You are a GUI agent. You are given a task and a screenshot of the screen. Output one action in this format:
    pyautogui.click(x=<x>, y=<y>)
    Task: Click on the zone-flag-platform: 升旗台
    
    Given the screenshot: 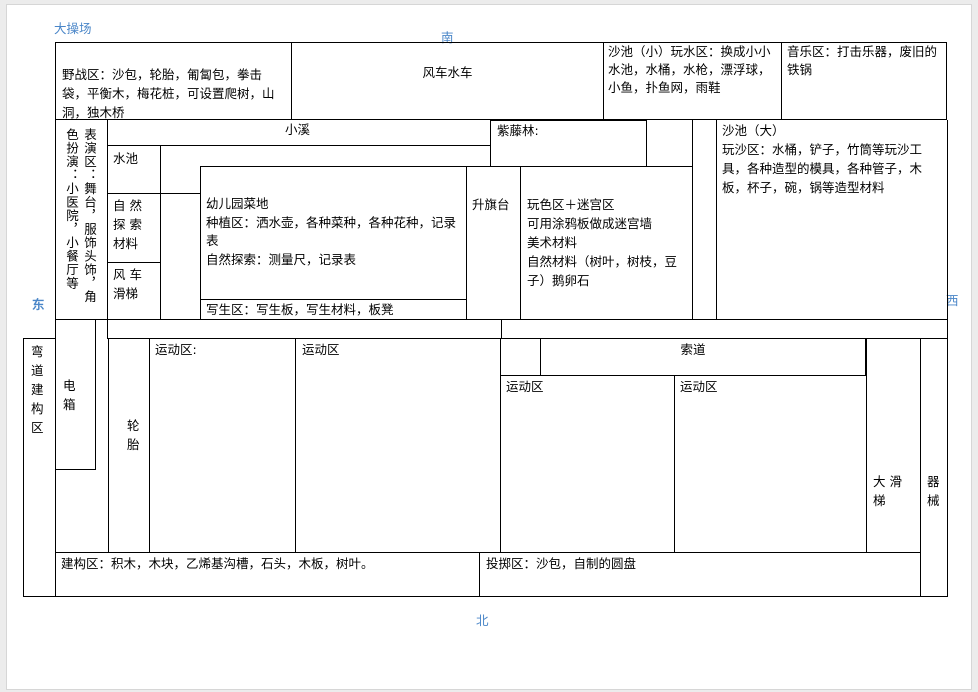 What is the action you would take?
    pyautogui.click(x=491, y=204)
    